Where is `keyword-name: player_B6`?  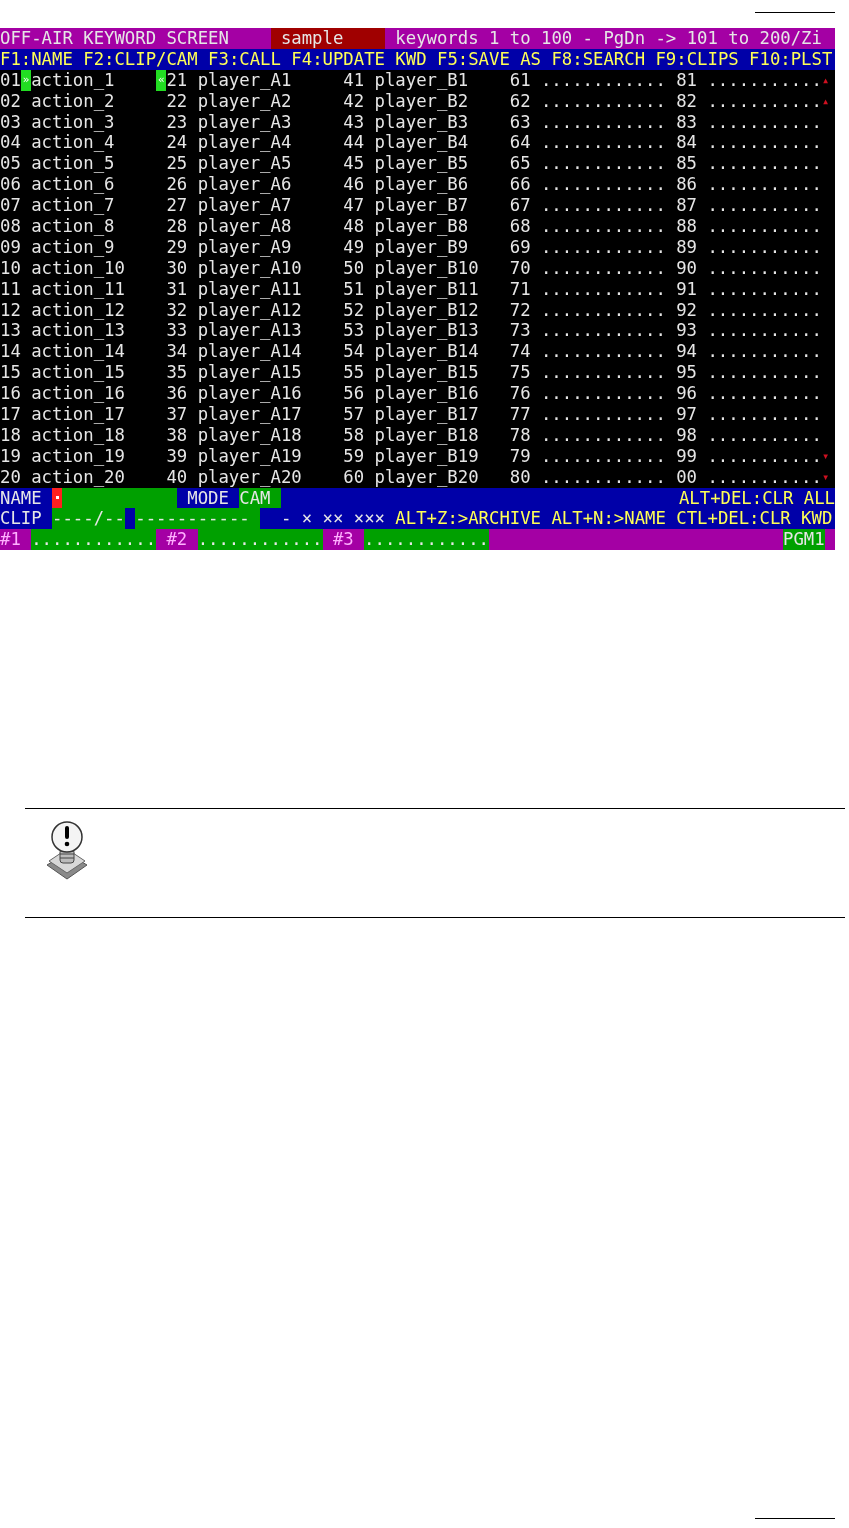
keyword-name: player_B6 is located at coordinates (421, 185).